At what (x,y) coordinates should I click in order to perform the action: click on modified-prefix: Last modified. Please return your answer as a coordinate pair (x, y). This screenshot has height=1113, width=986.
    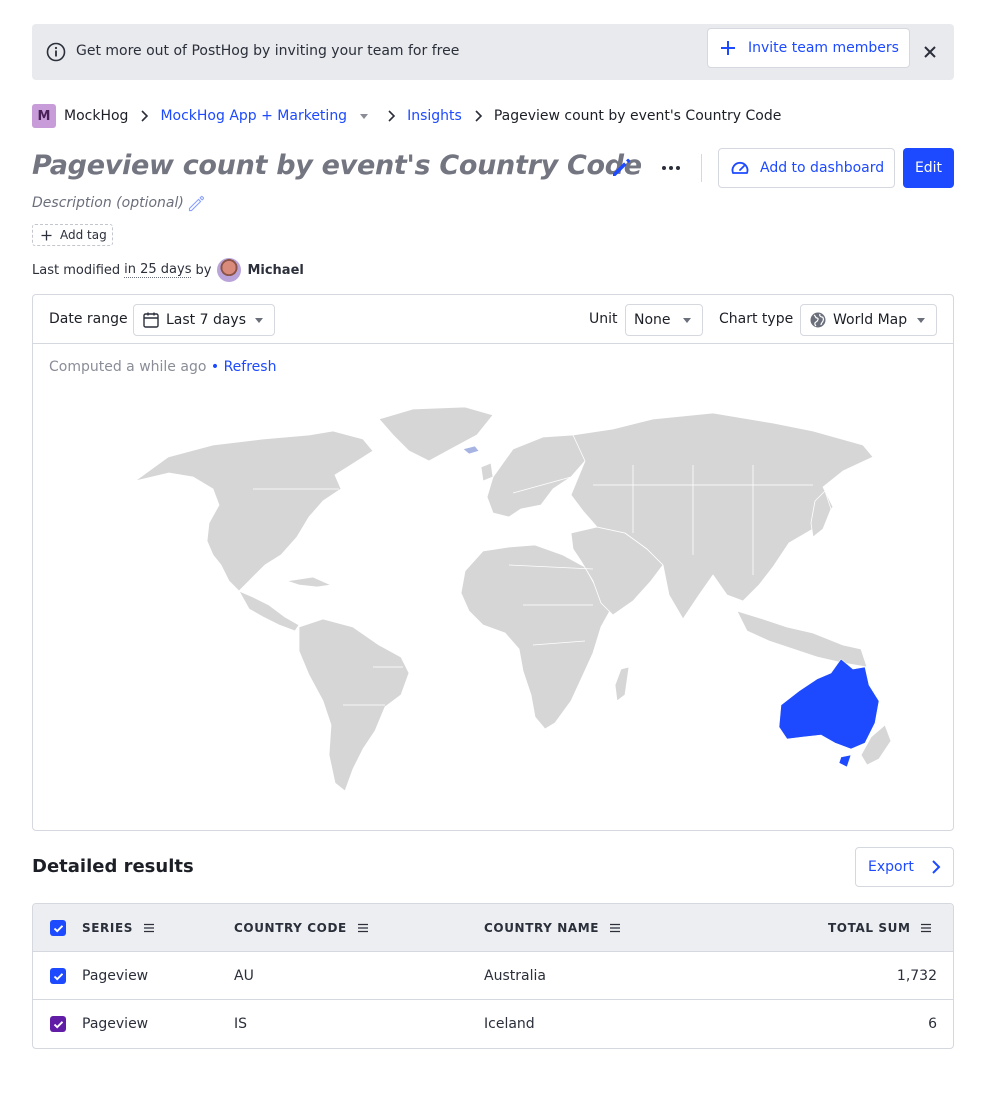
    Looking at the image, I should click on (76, 270).